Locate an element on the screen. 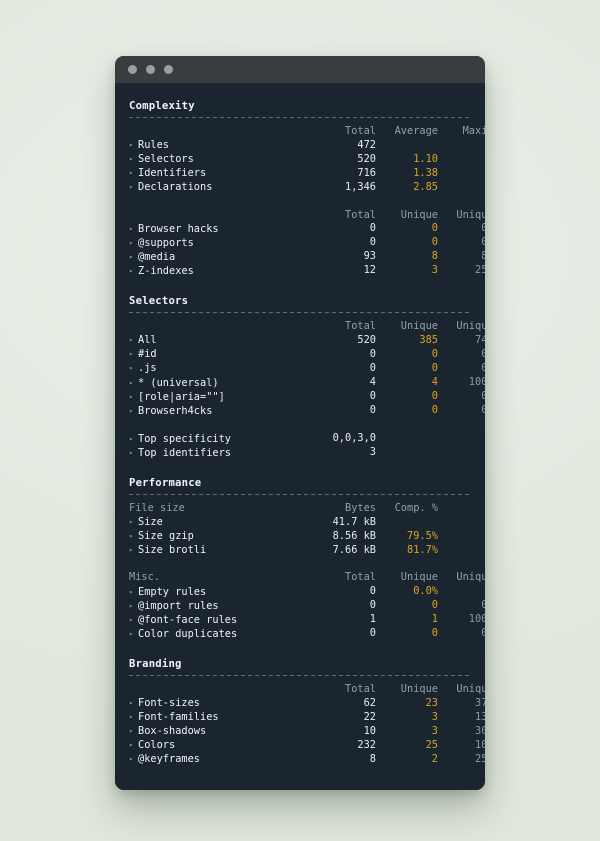 This screenshot has width=600, height=841. table-row: ▸Font-sizes 62 23 37.1% is located at coordinates (307, 703).